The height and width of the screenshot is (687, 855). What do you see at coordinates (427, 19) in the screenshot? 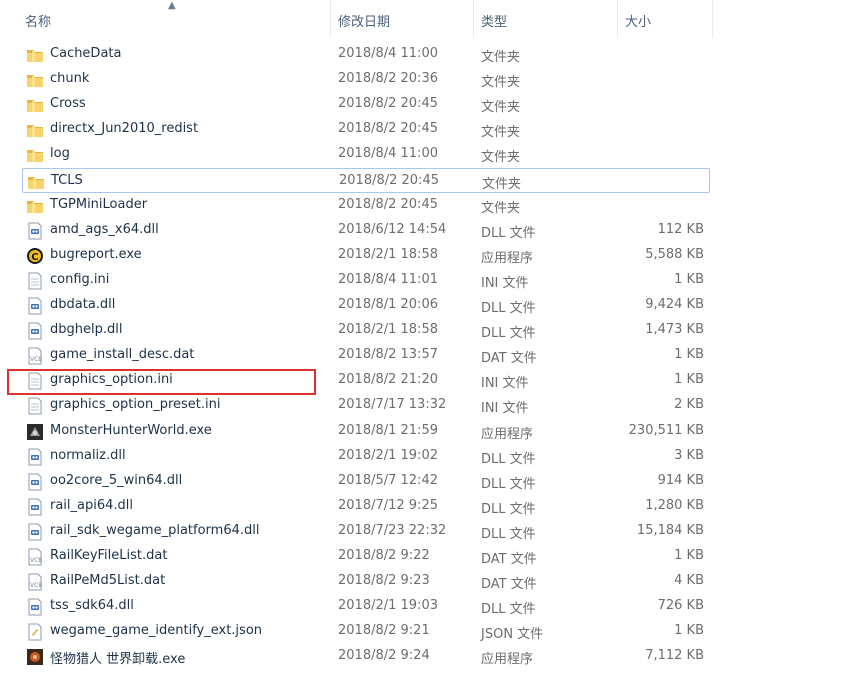
I see `column-header-bar: ▲ 名称 修改日期 类型 大小` at bounding box center [427, 19].